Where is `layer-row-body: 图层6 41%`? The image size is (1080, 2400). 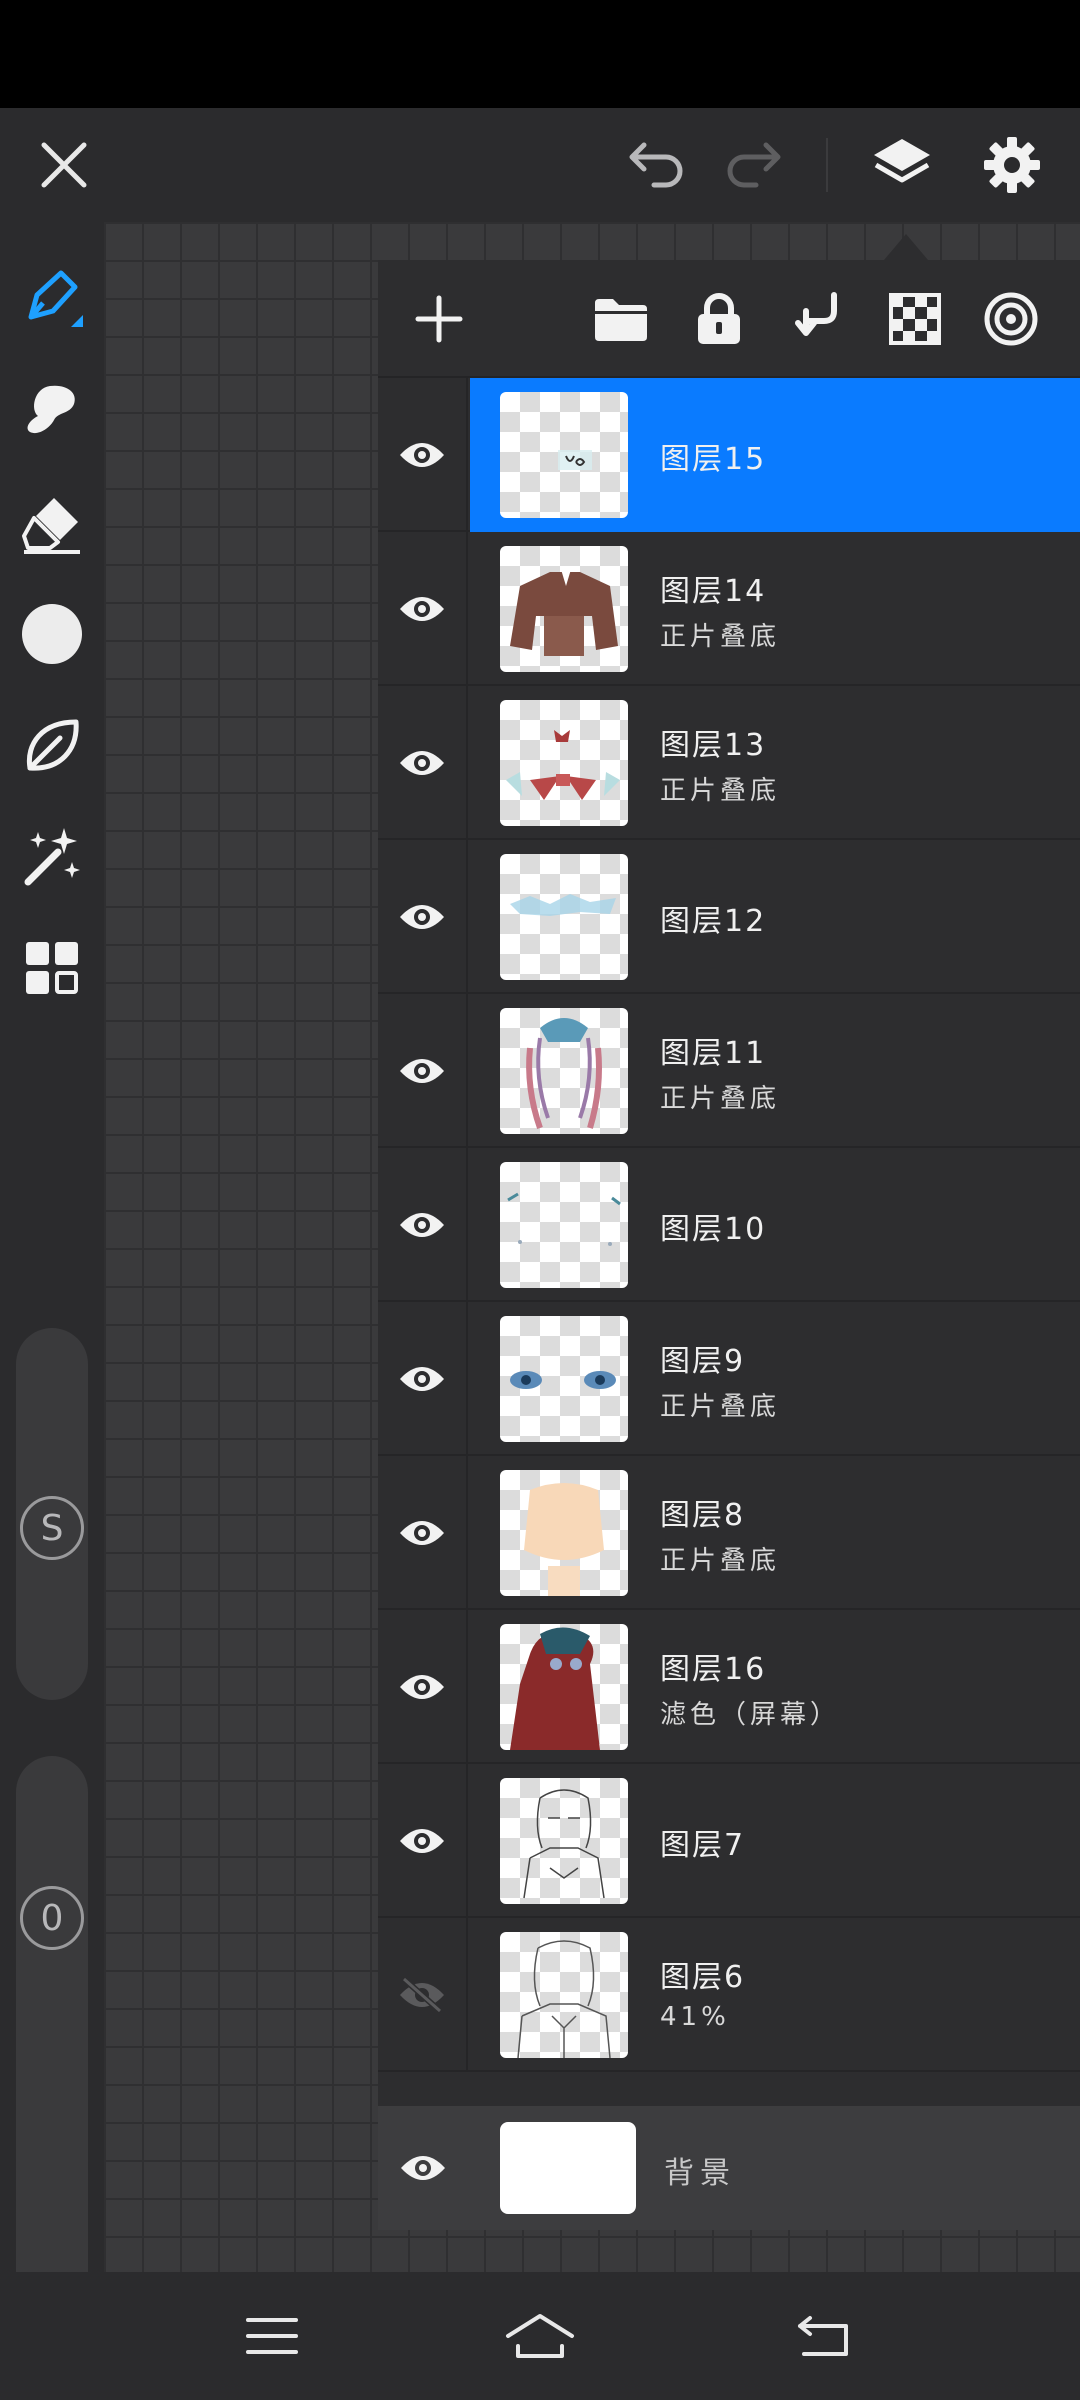
layer-row-body: 图层6 41% is located at coordinates (775, 1995).